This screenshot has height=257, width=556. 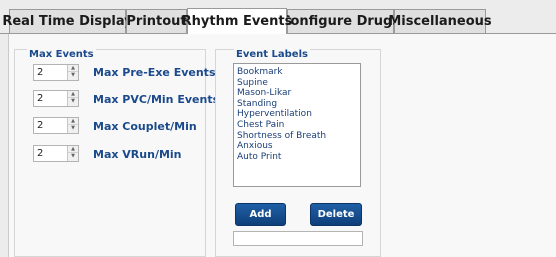 I want to click on delete-button: Delete, so click(x=336, y=214).